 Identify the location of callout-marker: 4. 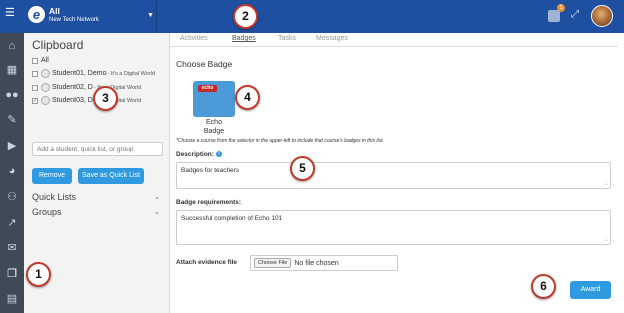
(247, 97).